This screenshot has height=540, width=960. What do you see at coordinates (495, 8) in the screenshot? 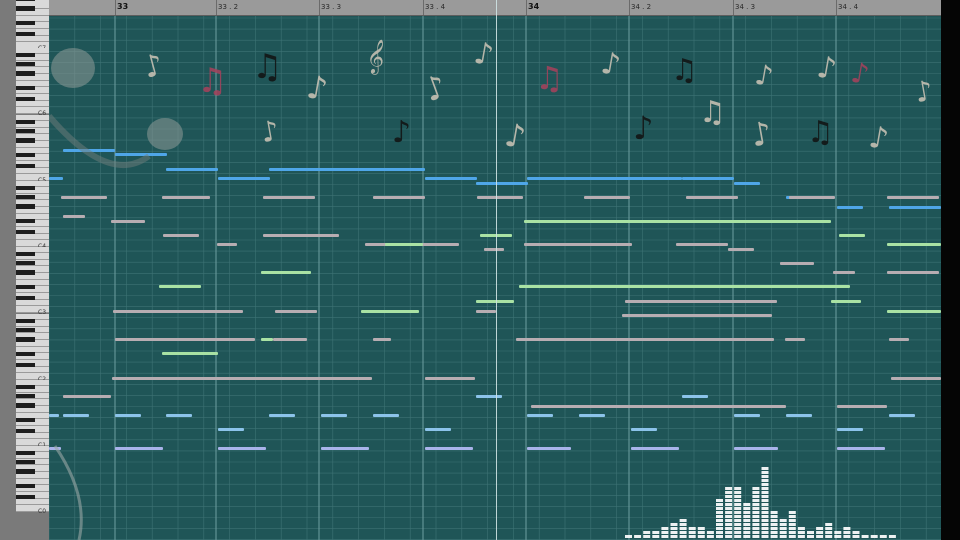
I see `timeline-ruler: 33 33 . 2 33 . 3 33 . 4 34 34 . 2 34 . 3 34 . 4` at bounding box center [495, 8].